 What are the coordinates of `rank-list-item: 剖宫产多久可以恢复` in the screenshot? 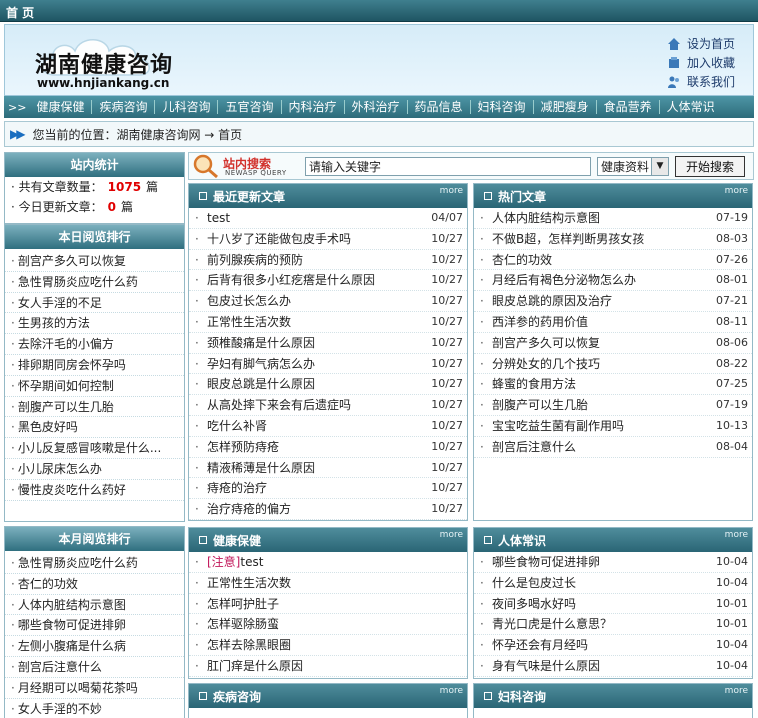 It's located at (94, 261).